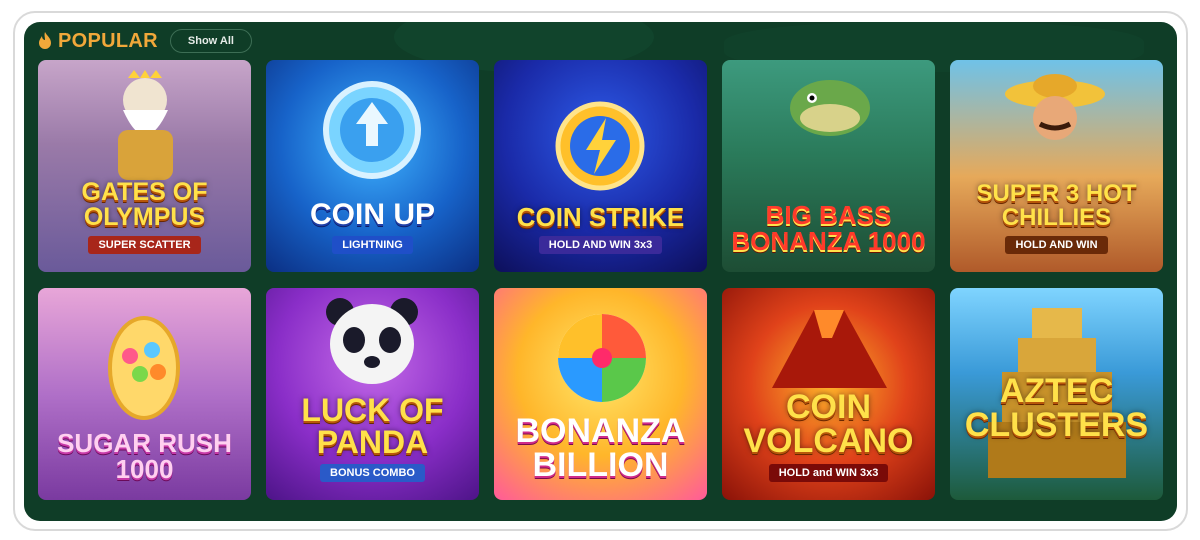 The image size is (1200, 540). Describe the element at coordinates (372, 130) in the screenshot. I see `coin-art` at that location.